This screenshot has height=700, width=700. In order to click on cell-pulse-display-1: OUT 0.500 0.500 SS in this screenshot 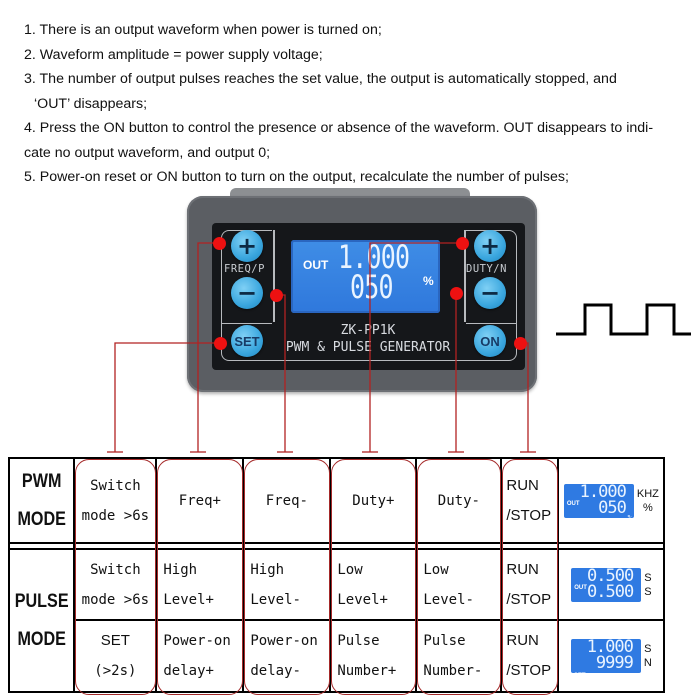, I will do `click(611, 584)`.